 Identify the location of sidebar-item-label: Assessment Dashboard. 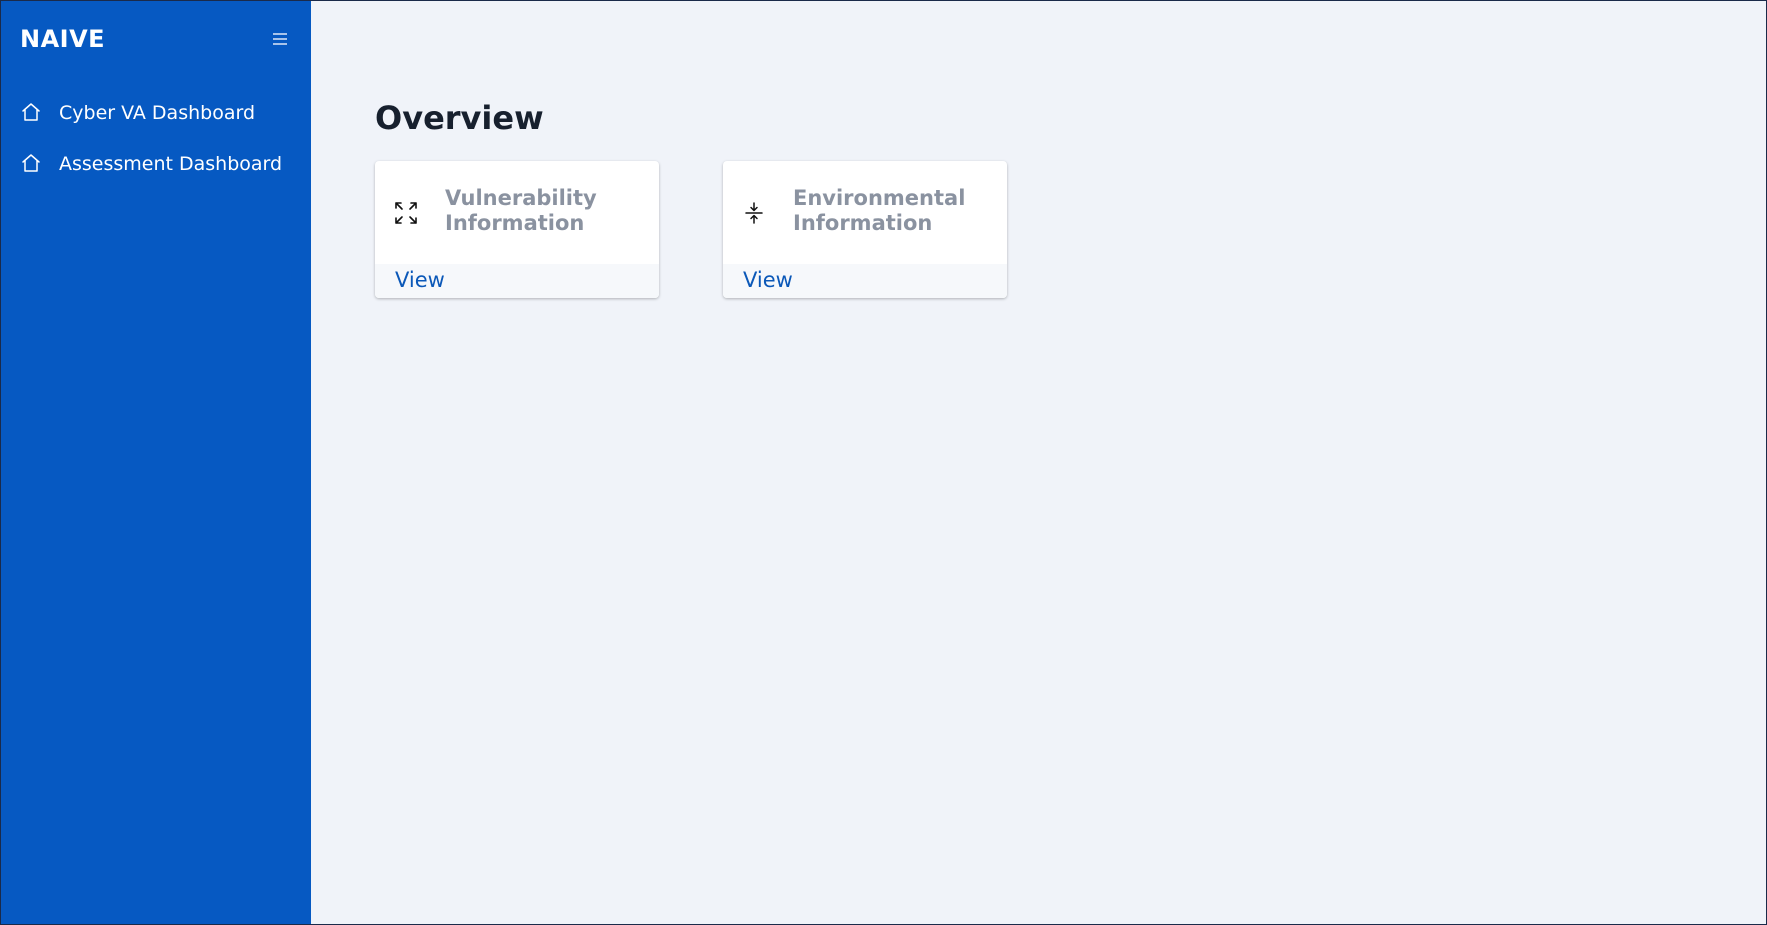
(171, 164).